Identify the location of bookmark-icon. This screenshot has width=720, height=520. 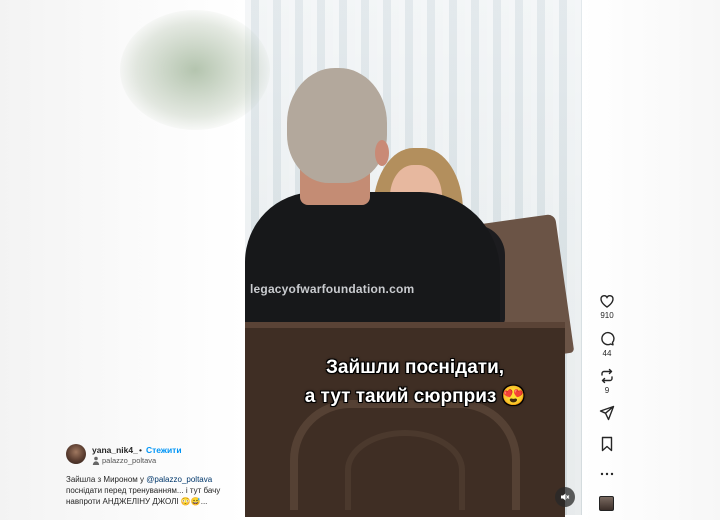
(607, 444).